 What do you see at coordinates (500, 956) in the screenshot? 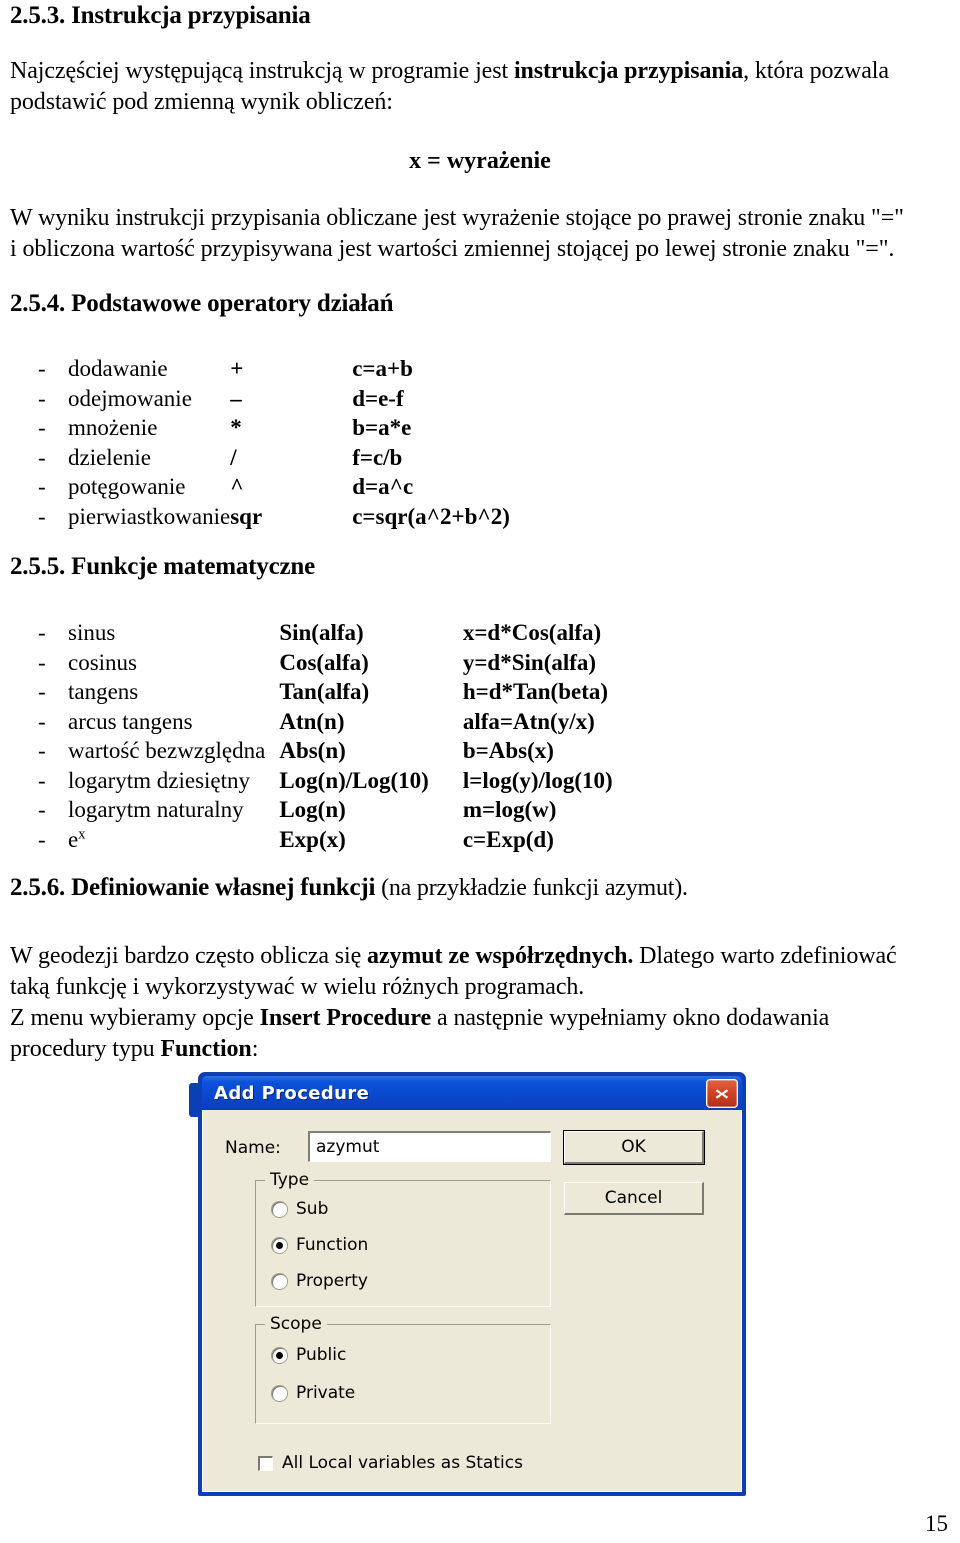
I see `azimuth-text-bold: azymut ze współrzędnych.` at bounding box center [500, 956].